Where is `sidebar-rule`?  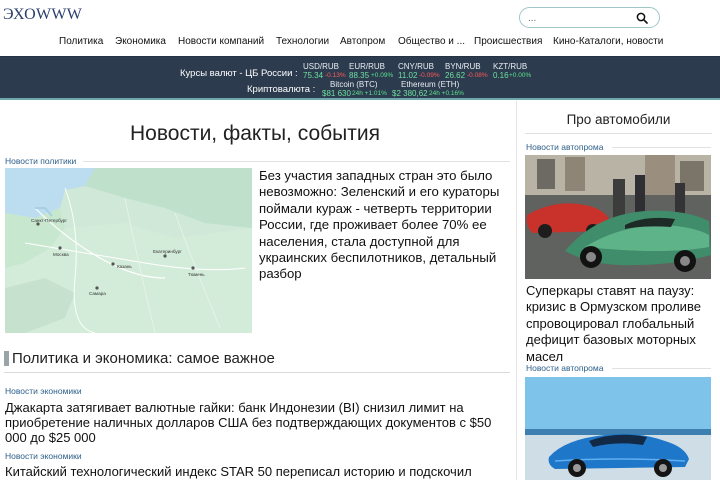
sidebar-rule is located at coordinates (618, 133).